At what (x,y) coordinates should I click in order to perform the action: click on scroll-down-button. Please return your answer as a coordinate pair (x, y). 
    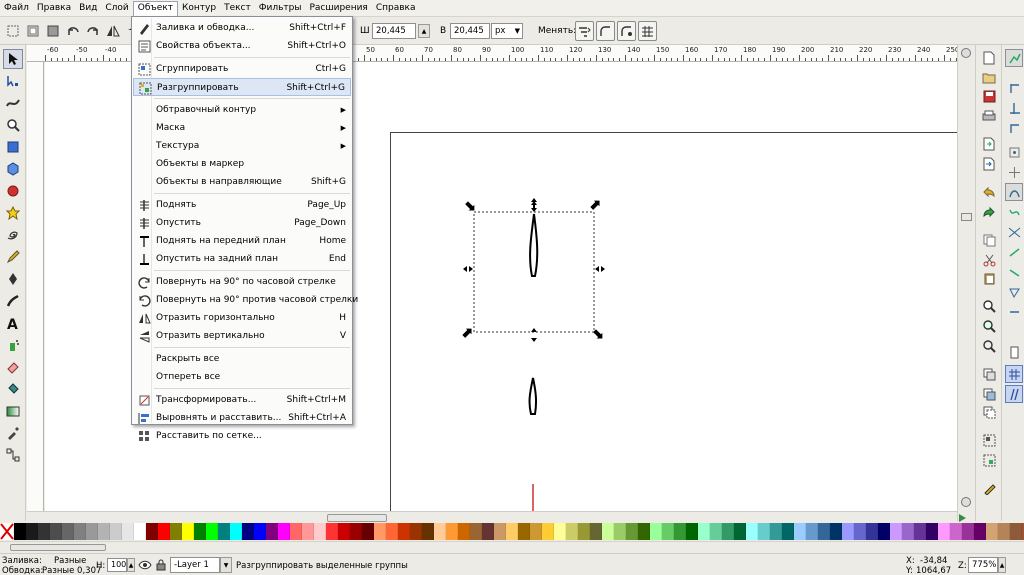
    Looking at the image, I should click on (966, 502).